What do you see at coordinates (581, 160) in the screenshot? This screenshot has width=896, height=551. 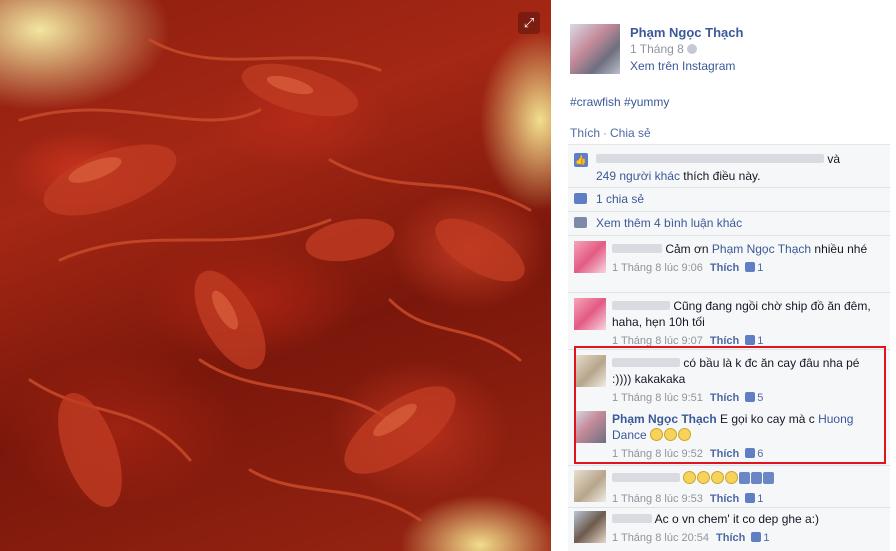 I see `thumbs-up-icon: 👍` at bounding box center [581, 160].